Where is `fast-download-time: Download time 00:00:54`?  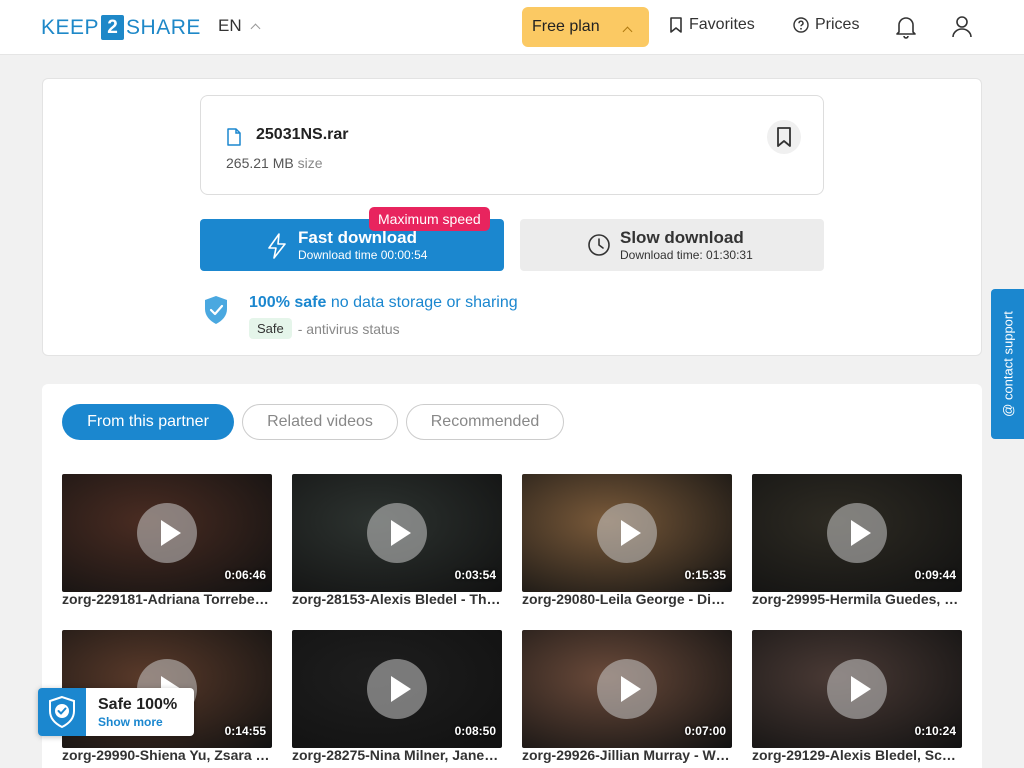
fast-download-time: Download time 00:00:54 is located at coordinates (363, 255).